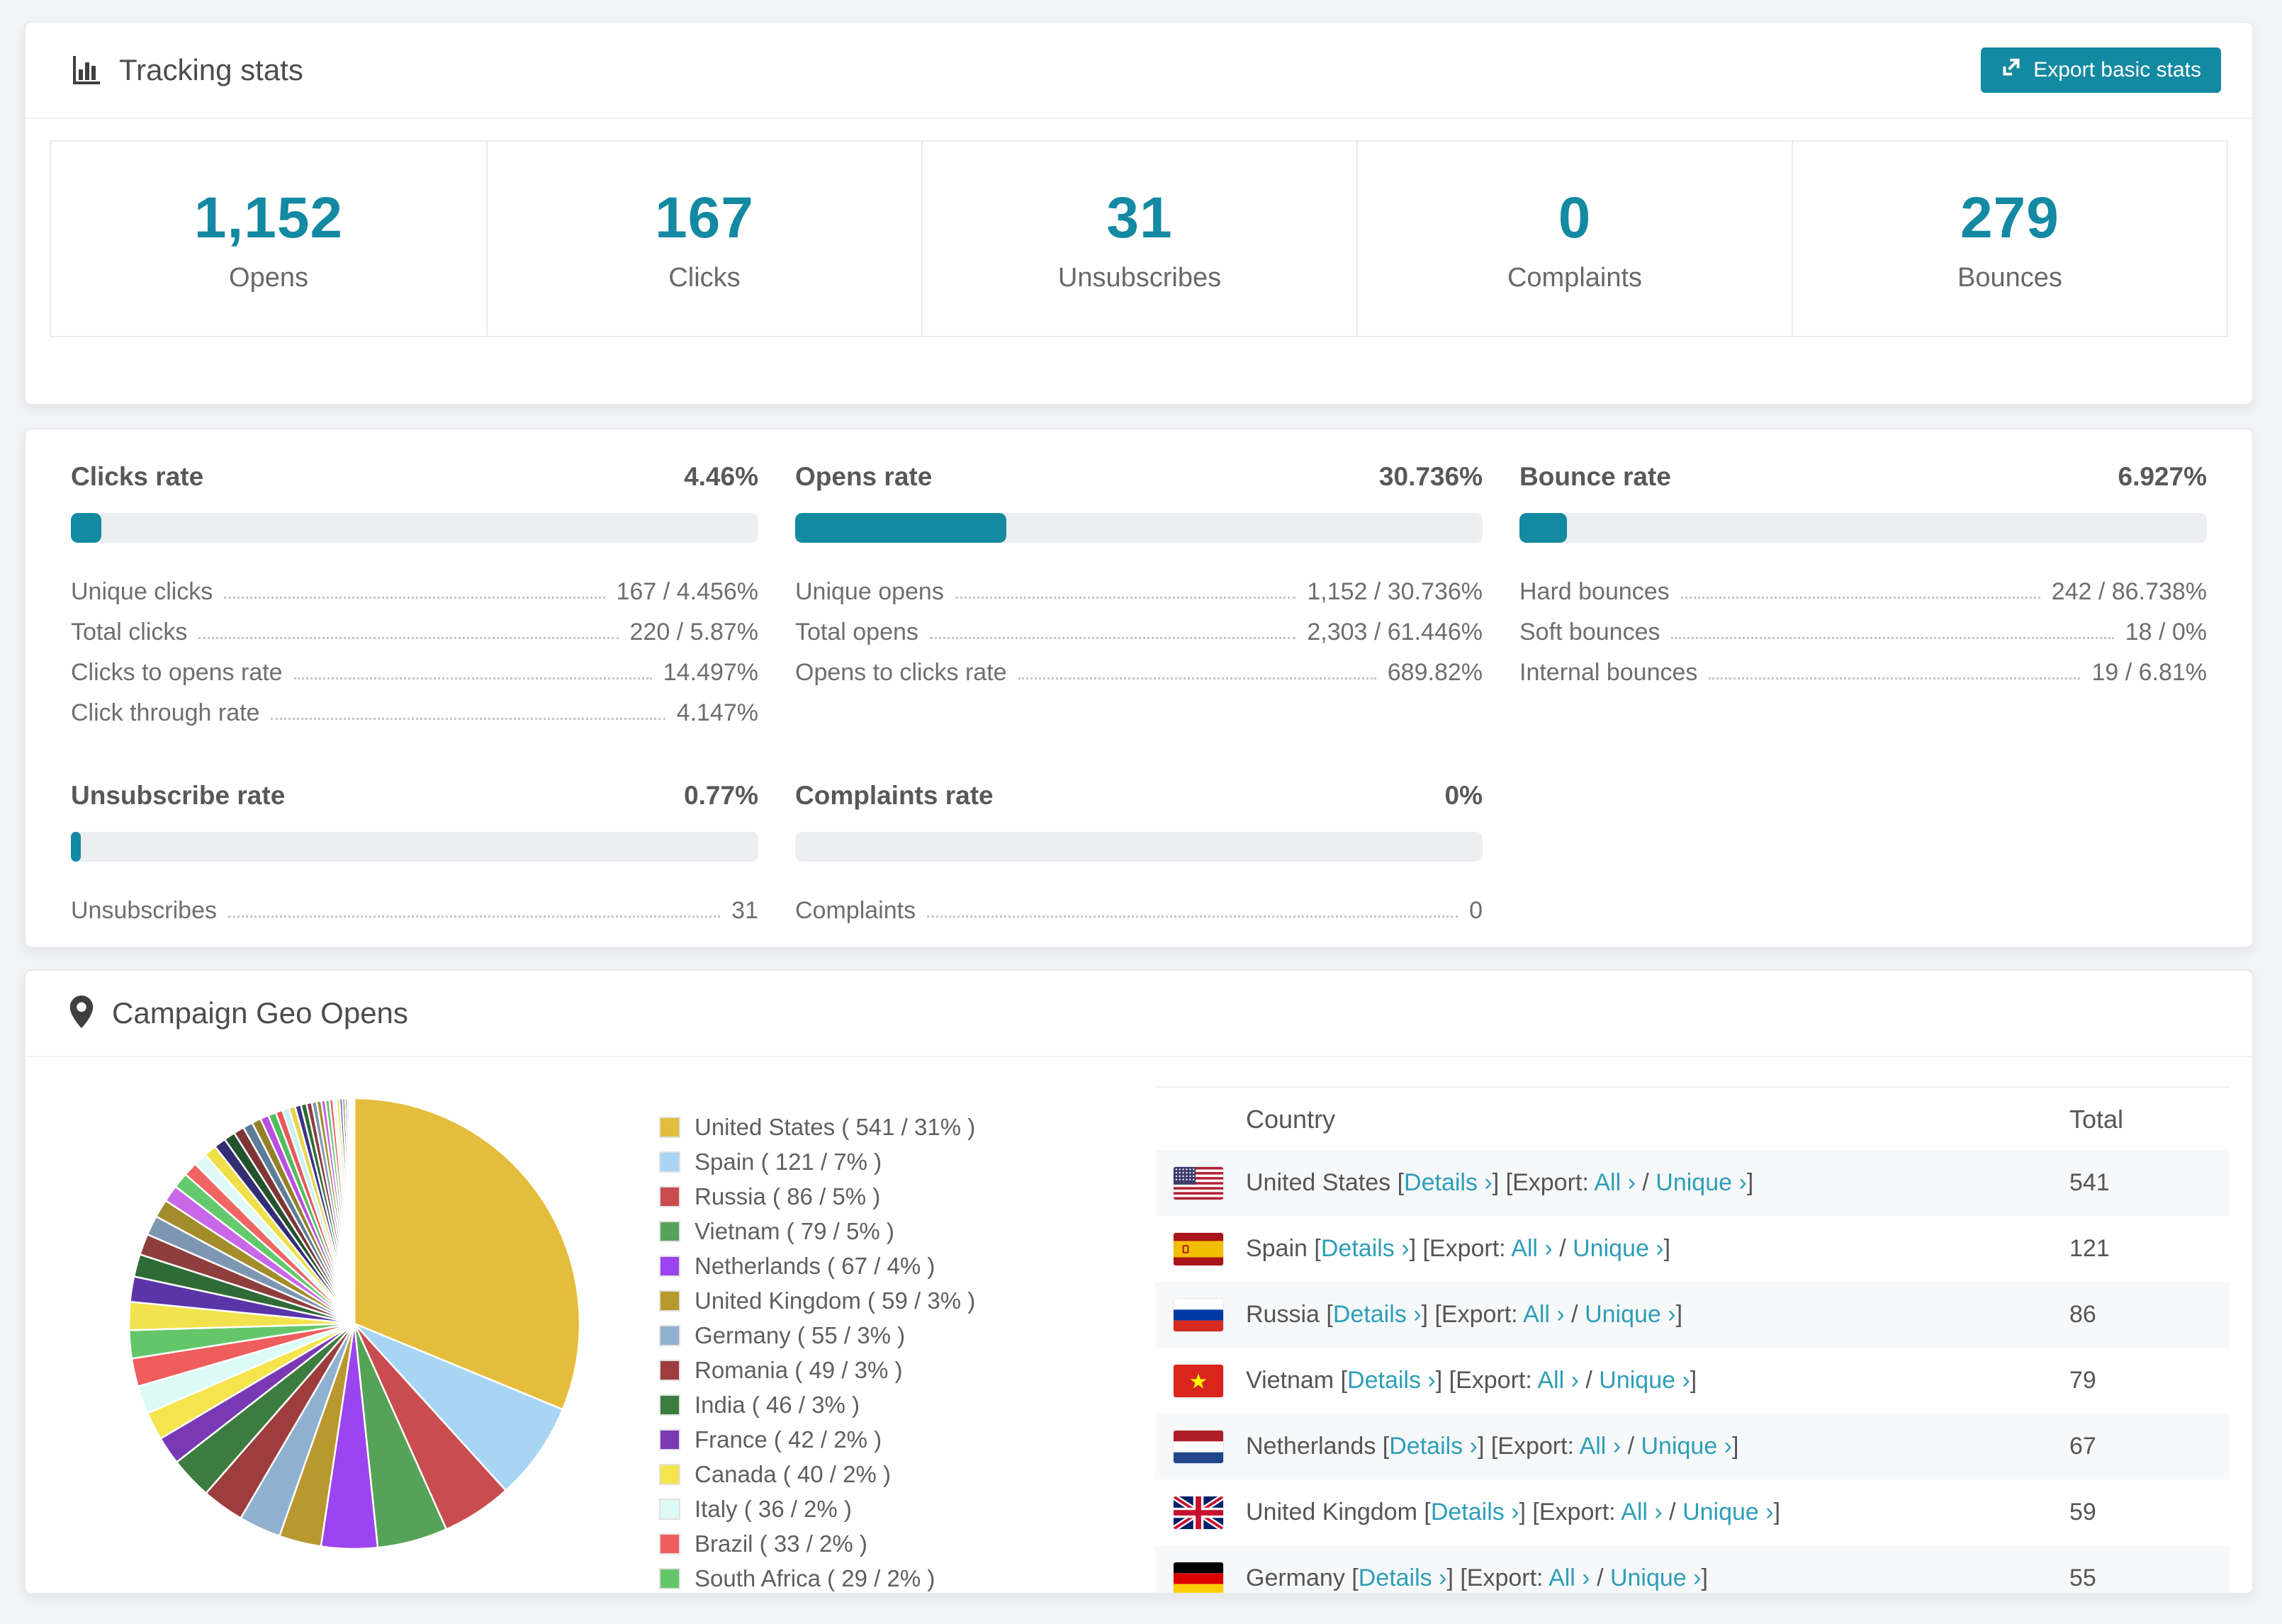  Describe the element at coordinates (1434, 1447) in the screenshot. I see `details-link-netherlands: Details ›` at that location.